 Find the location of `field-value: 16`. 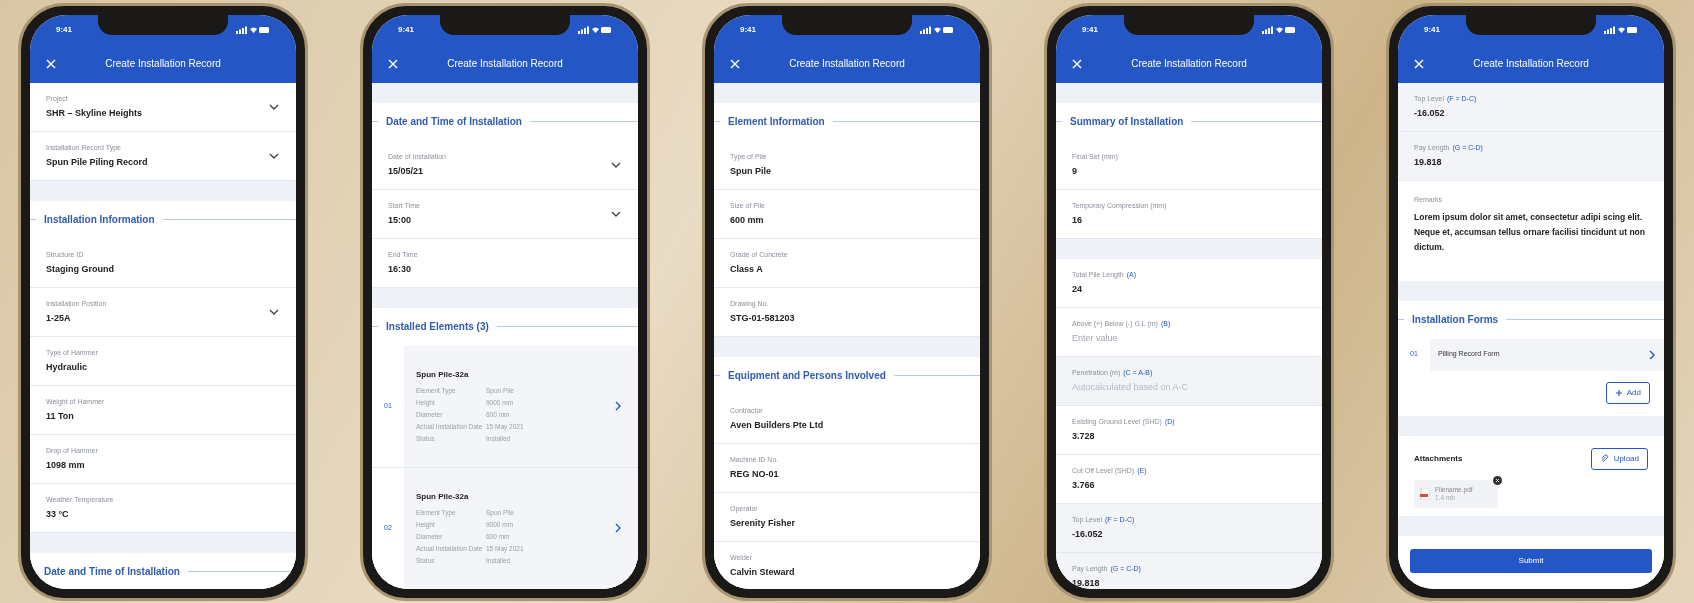

field-value: 16 is located at coordinates (1077, 220).